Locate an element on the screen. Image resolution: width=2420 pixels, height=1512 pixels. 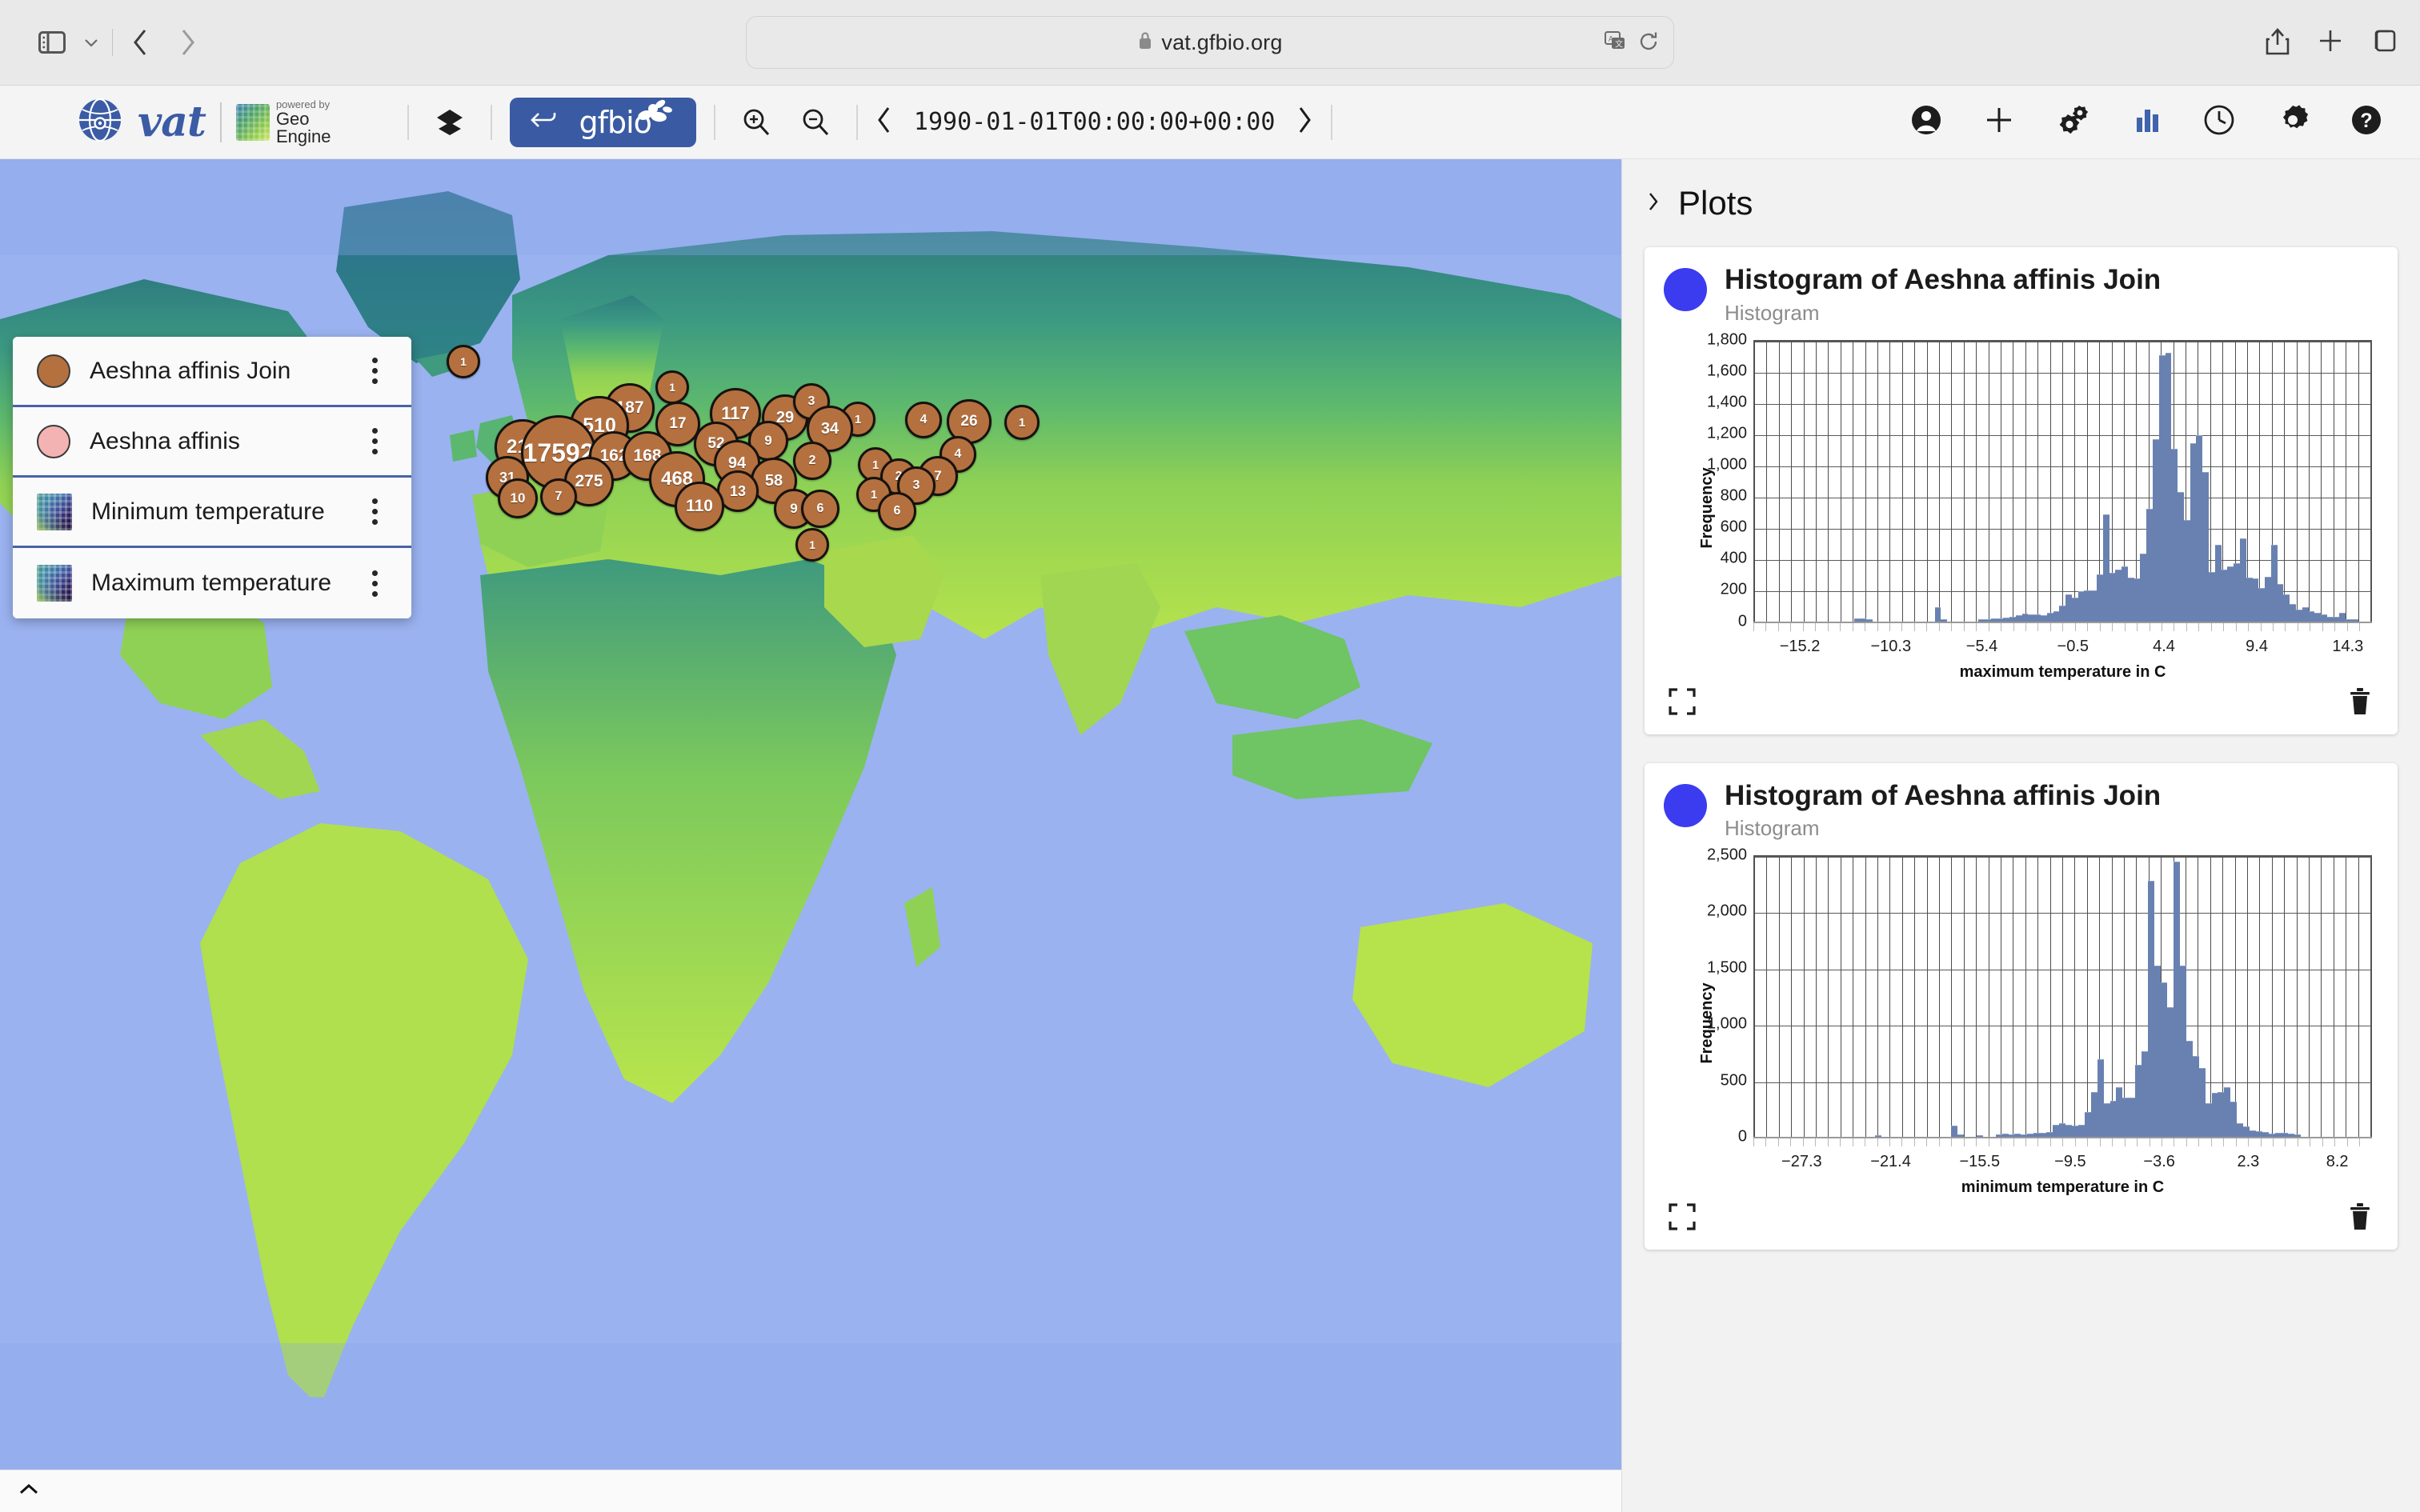
chevron-up-icon is located at coordinates (29, 1492).